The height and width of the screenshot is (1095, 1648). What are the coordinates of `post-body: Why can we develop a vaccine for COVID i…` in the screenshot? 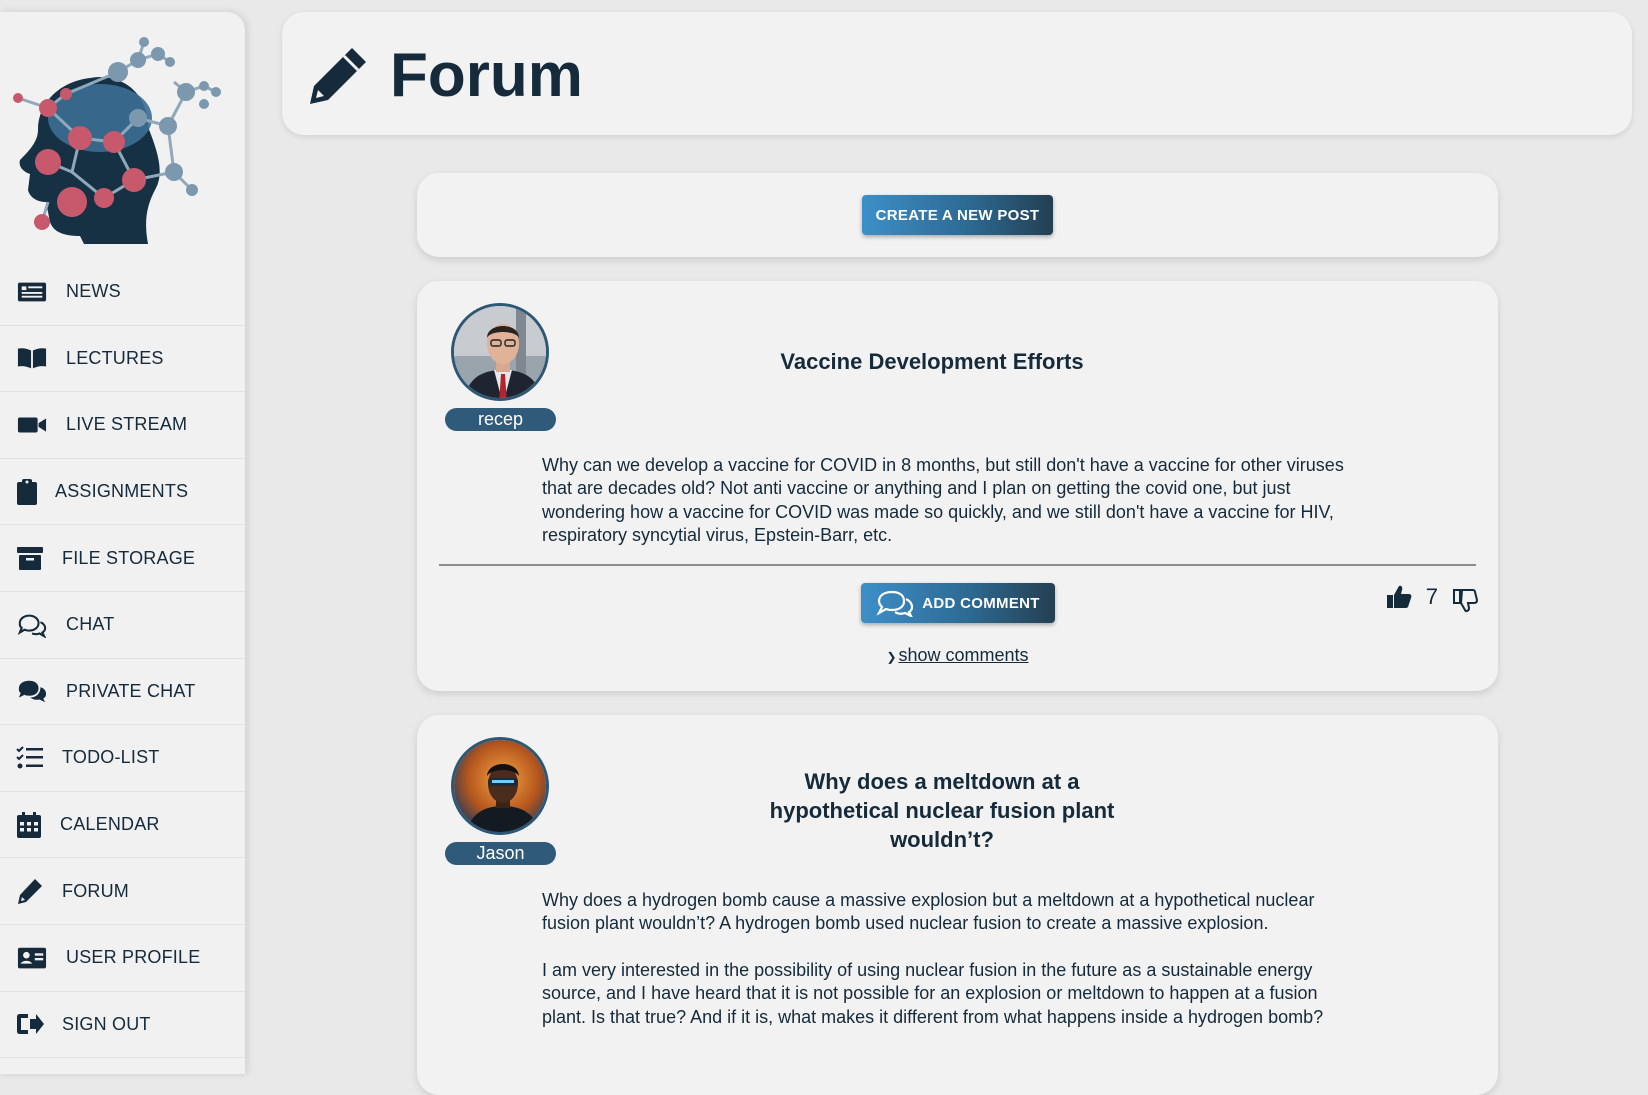 It's located at (947, 501).